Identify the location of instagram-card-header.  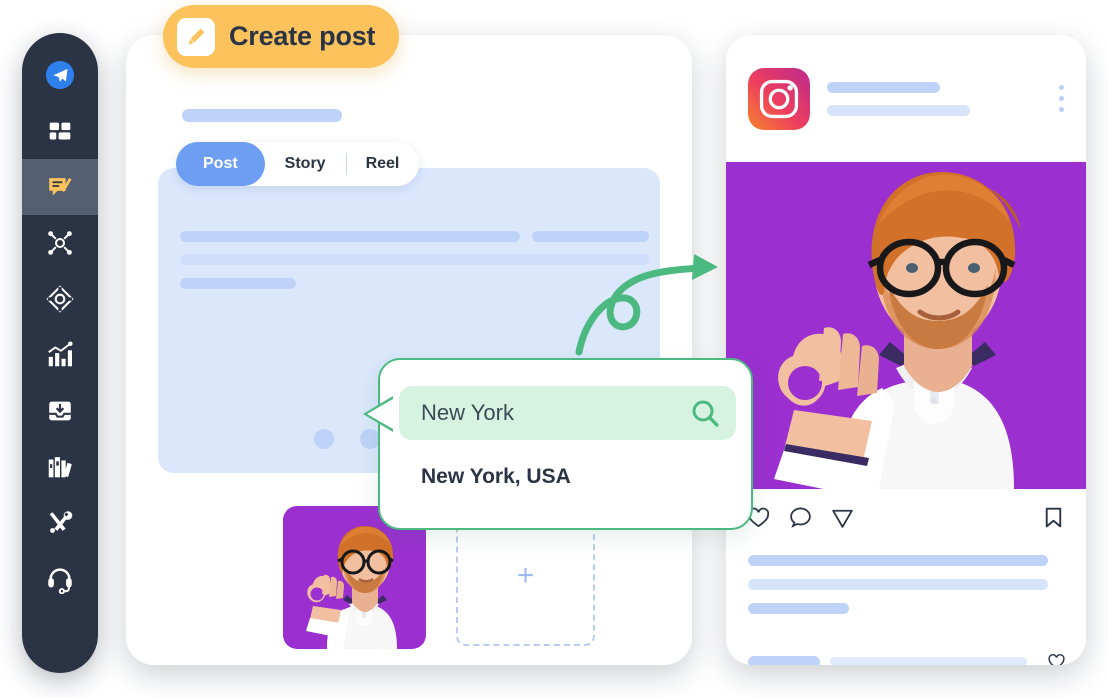
(906, 98).